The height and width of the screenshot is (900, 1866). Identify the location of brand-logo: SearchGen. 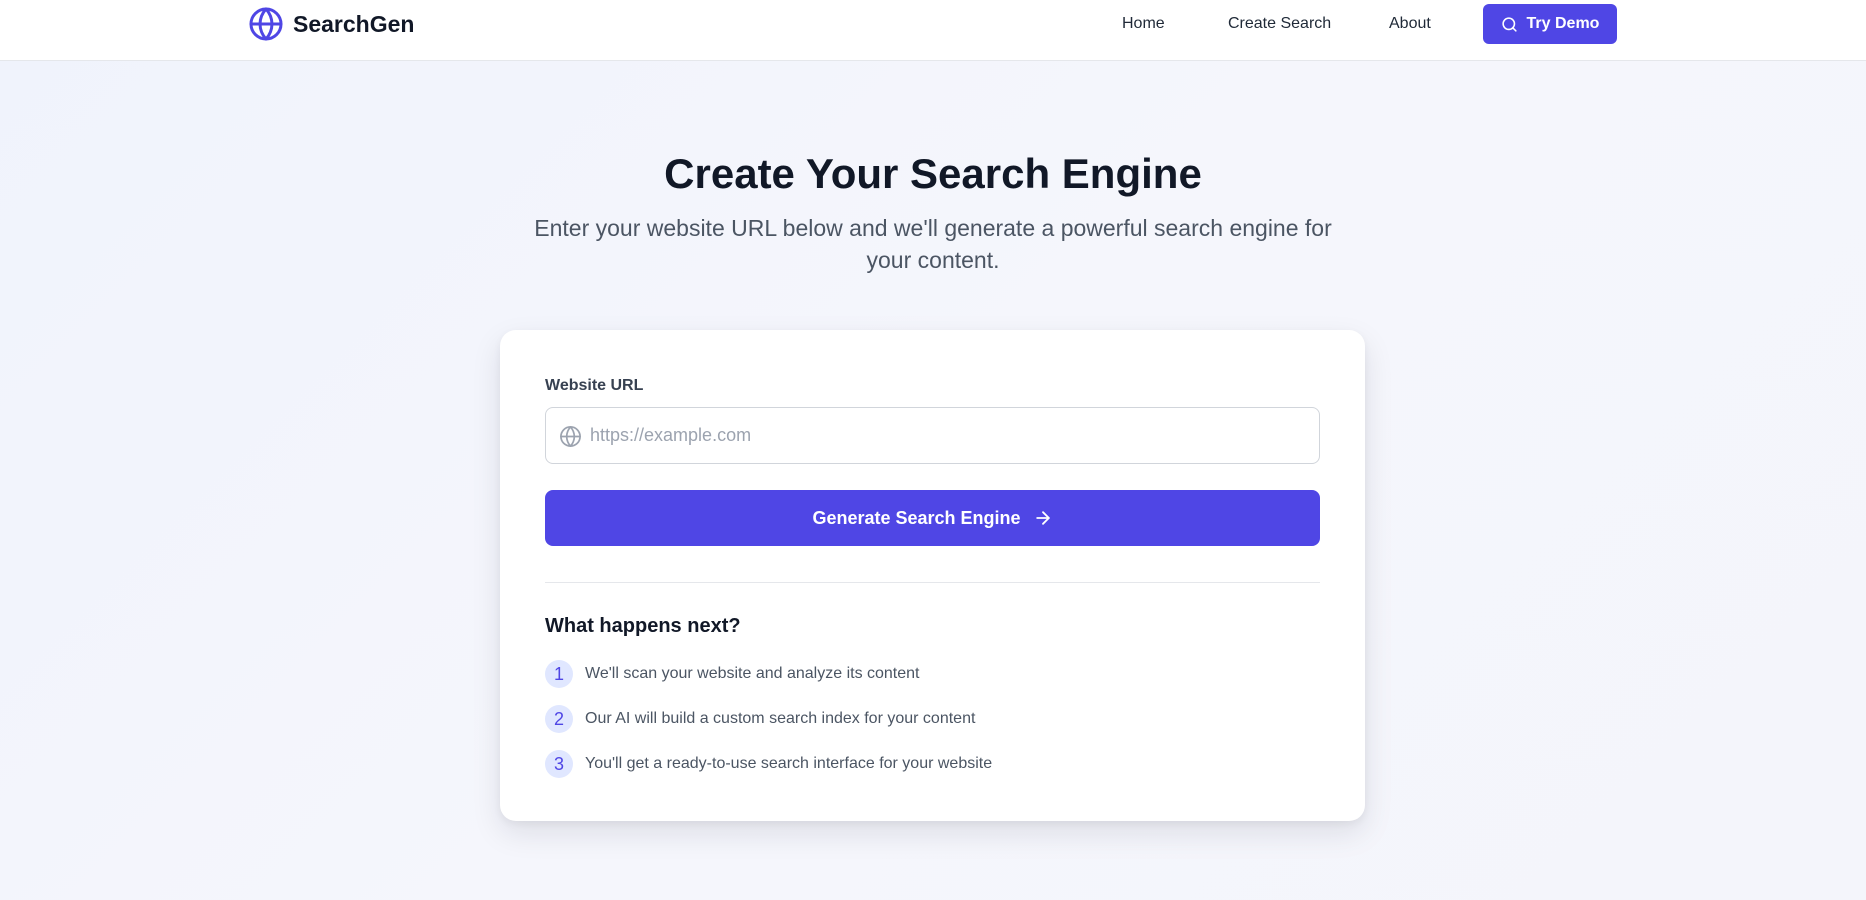
(331, 24).